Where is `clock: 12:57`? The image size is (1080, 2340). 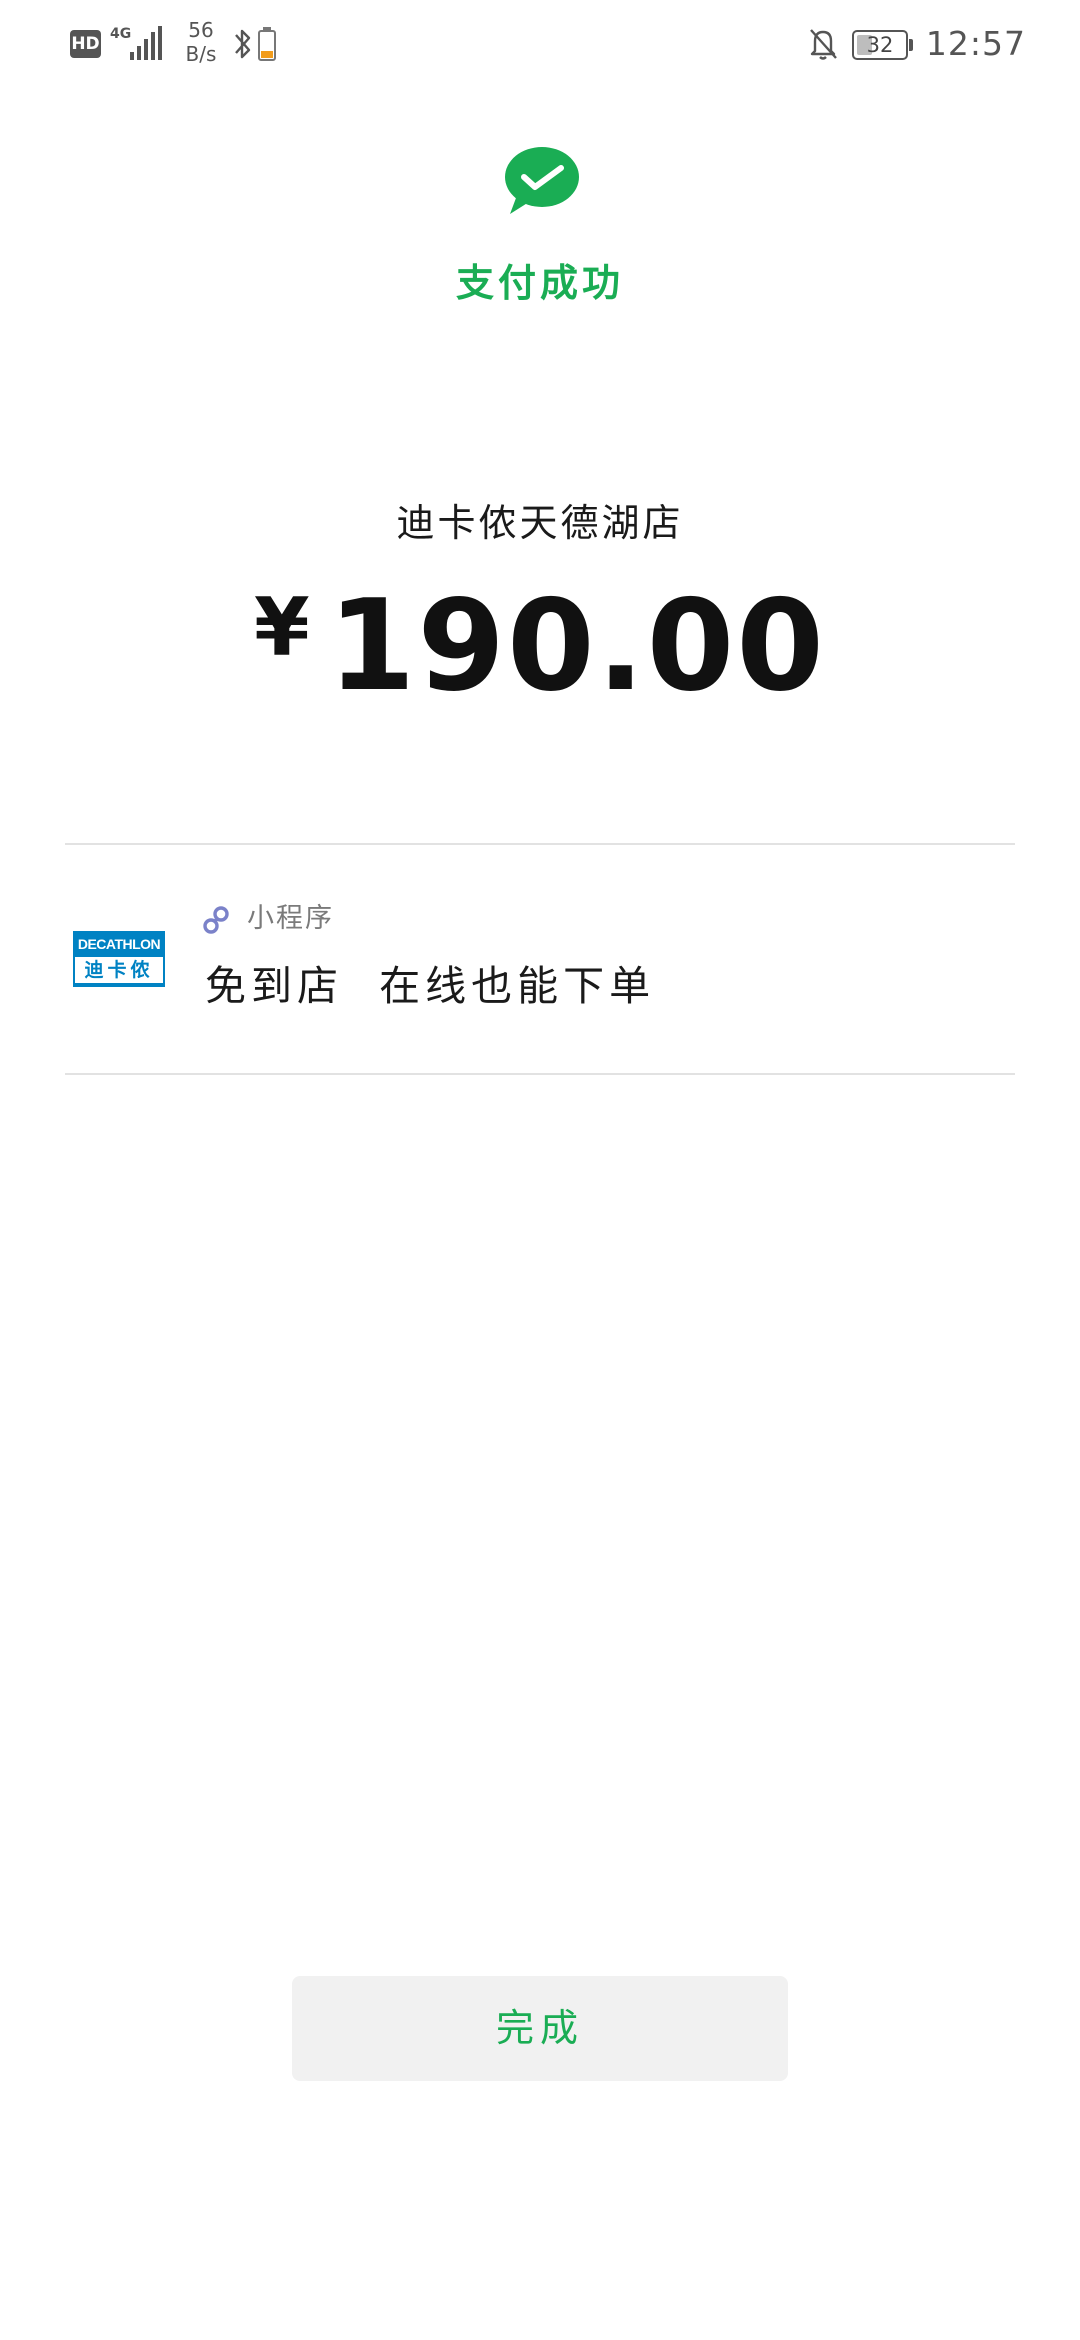 clock: 12:57 is located at coordinates (975, 43).